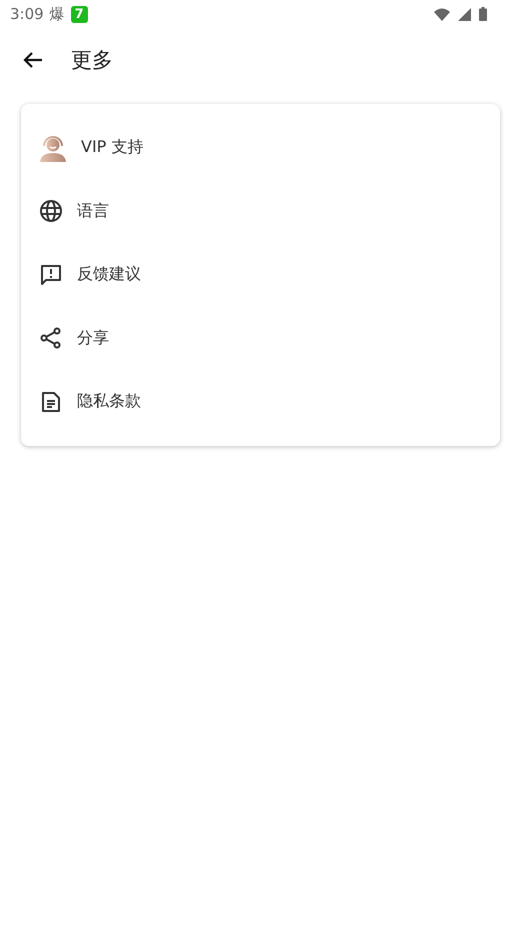  What do you see at coordinates (33, 60) in the screenshot?
I see `back-icon` at bounding box center [33, 60].